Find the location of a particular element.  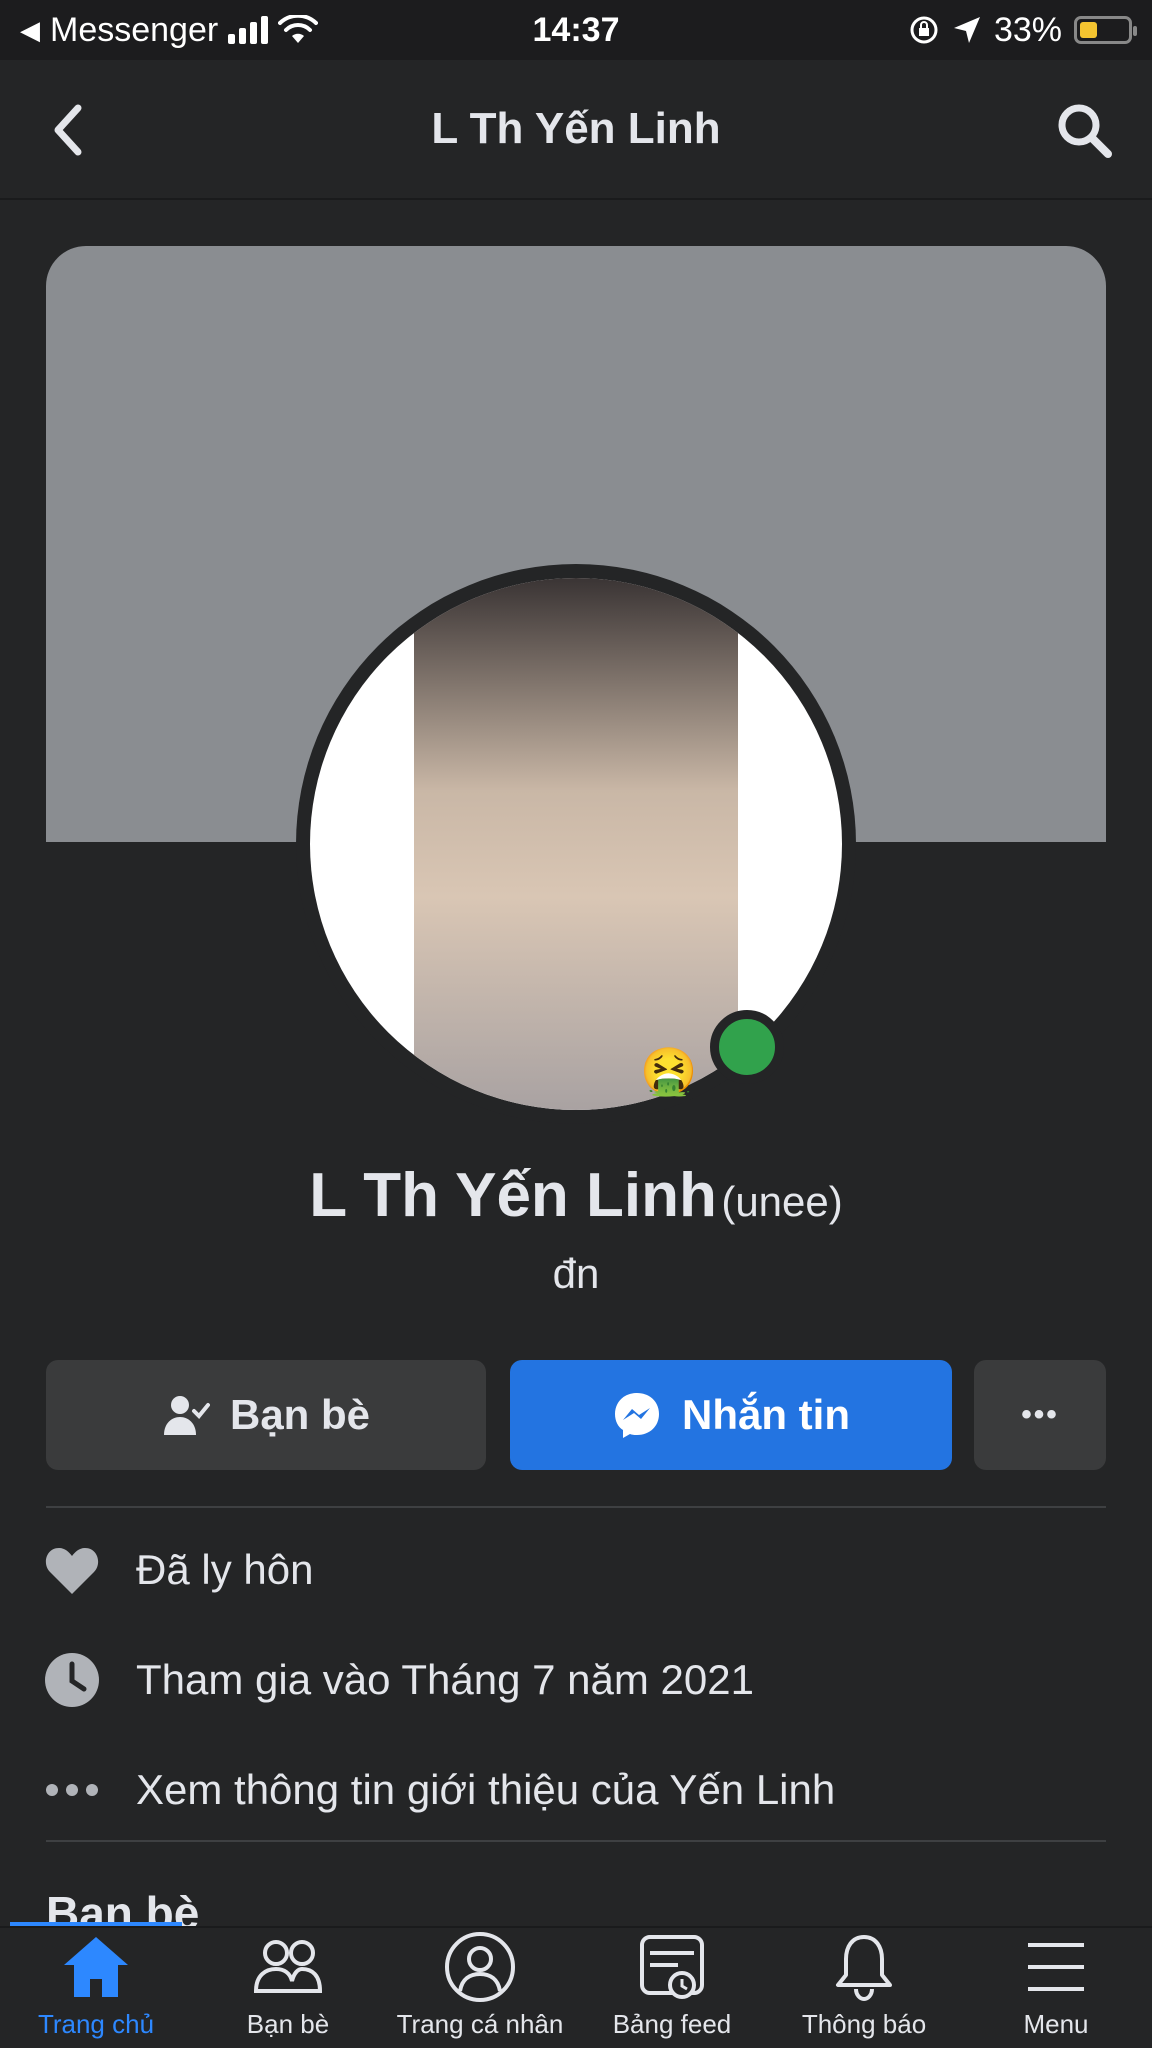

info-text: Đã ly hôn is located at coordinates (225, 1569).